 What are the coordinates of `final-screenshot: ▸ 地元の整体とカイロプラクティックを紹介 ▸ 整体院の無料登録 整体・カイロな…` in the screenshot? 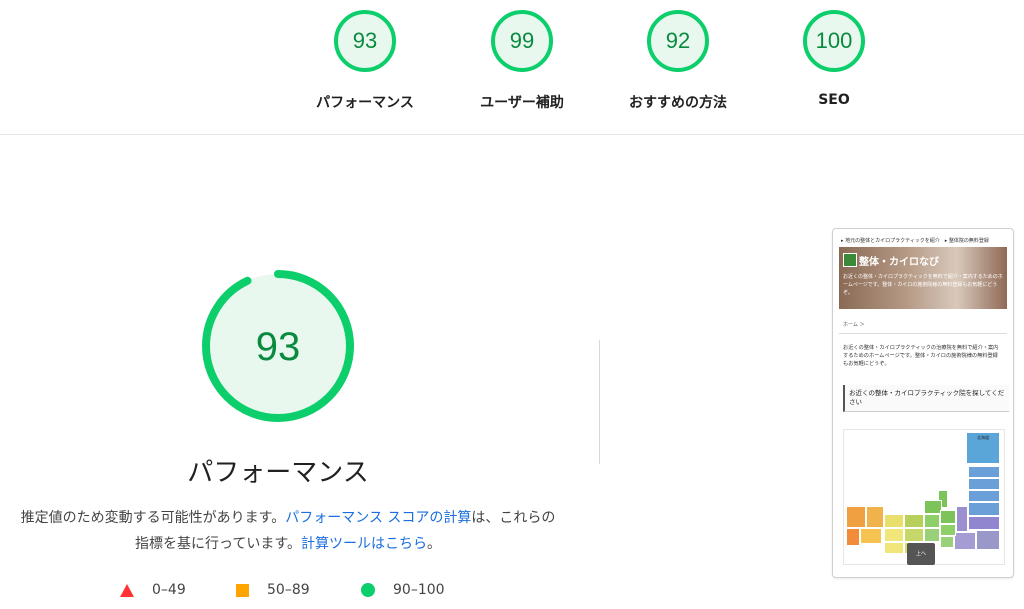 It's located at (923, 403).